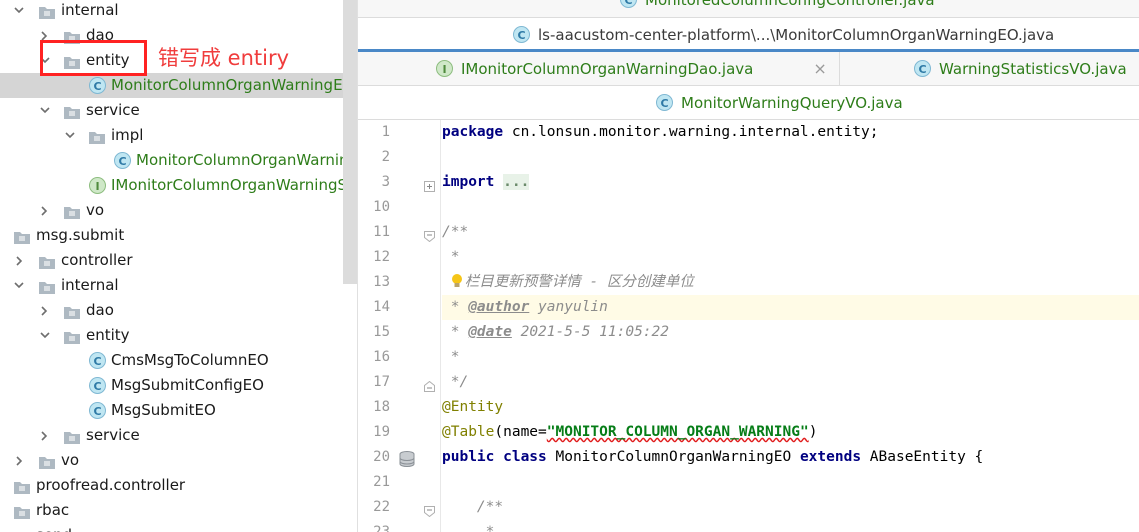 This screenshot has width=1139, height=532. Describe the element at coordinates (473, 407) in the screenshot. I see `code-line: @Entity` at that location.